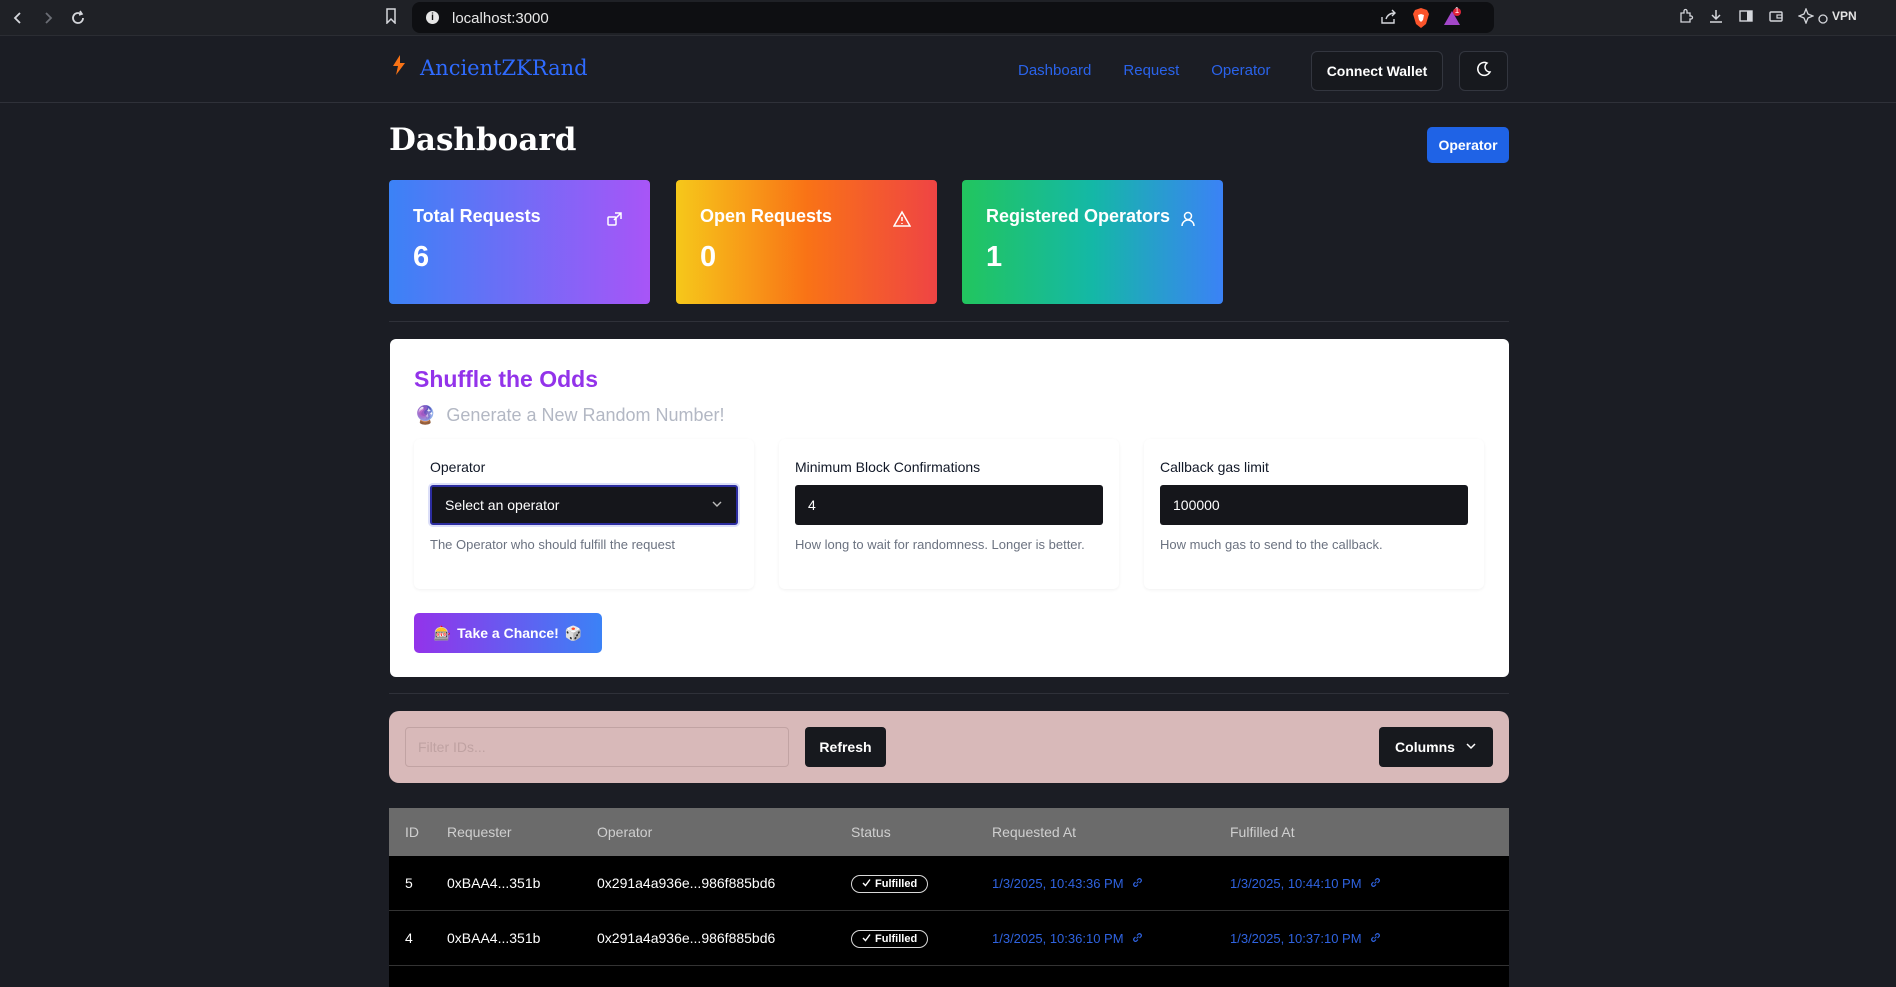 Image resolution: width=1896 pixels, height=987 pixels. What do you see at coordinates (949, 747) in the screenshot?
I see `table-toolbar: Refresh Columns` at bounding box center [949, 747].